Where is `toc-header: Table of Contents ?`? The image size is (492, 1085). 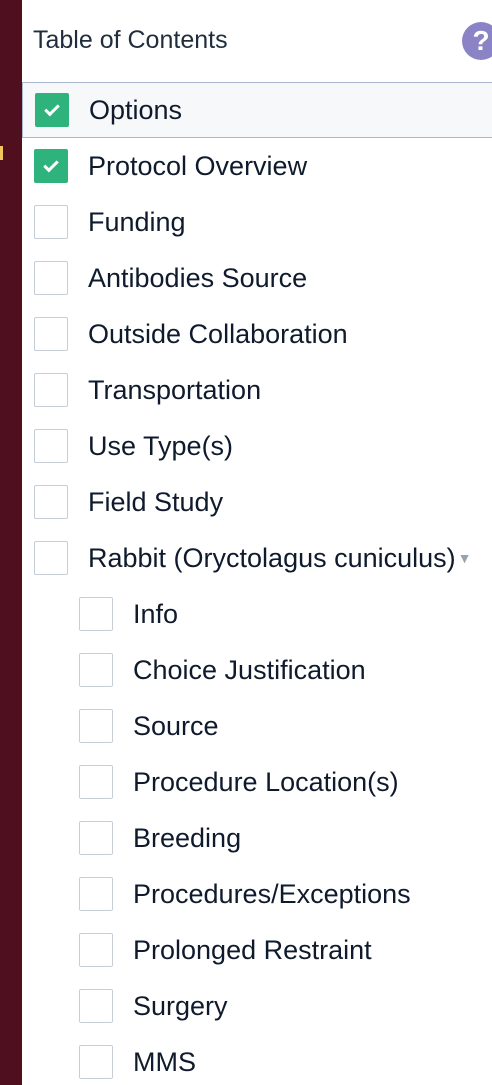
toc-header: Table of Contents ? is located at coordinates (257, 40).